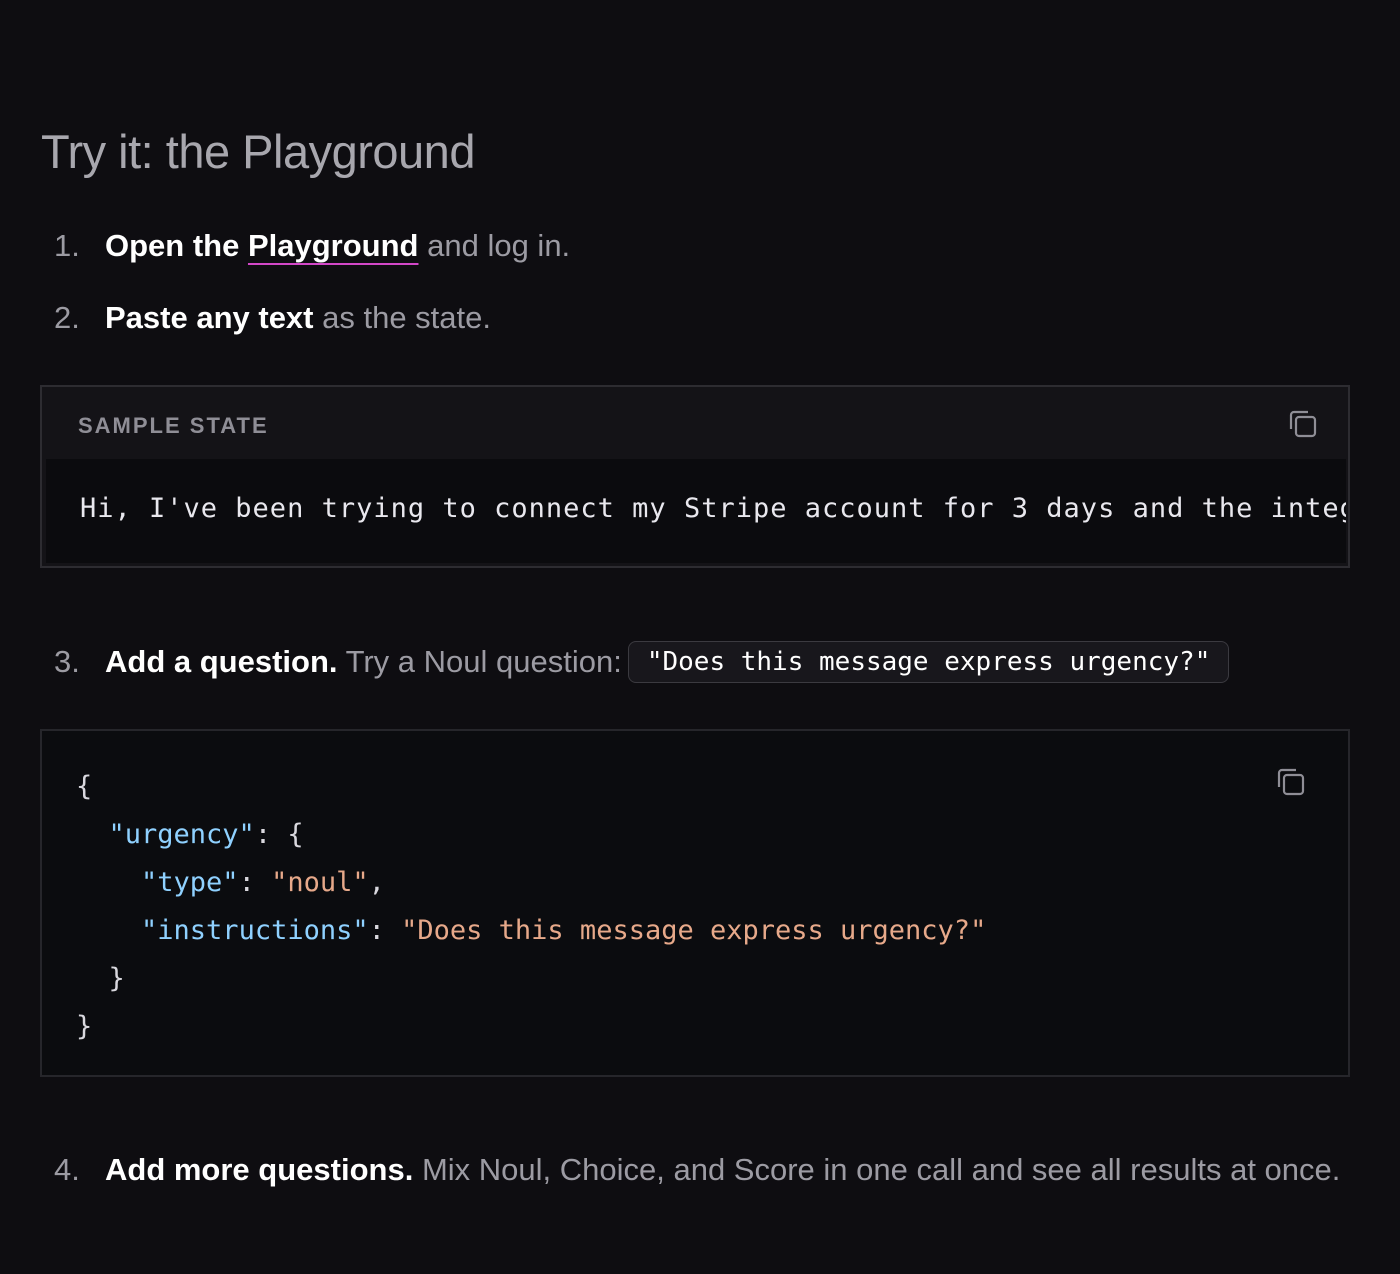  I want to click on step-1: 1. Open the Playground and log in., so click(704, 246).